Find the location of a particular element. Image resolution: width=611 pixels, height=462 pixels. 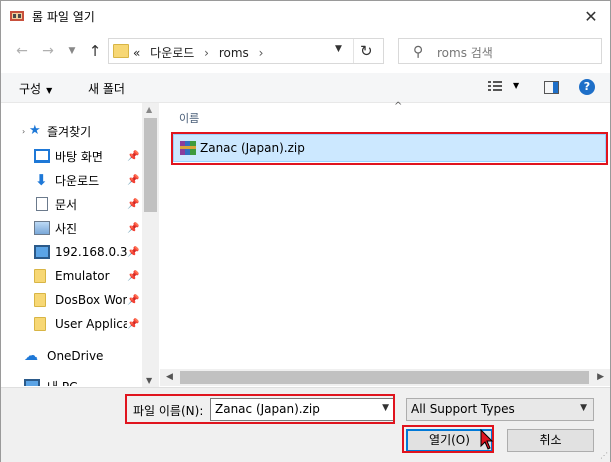

sidebar-item-label: 즐겨찾기 is located at coordinates (69, 131).